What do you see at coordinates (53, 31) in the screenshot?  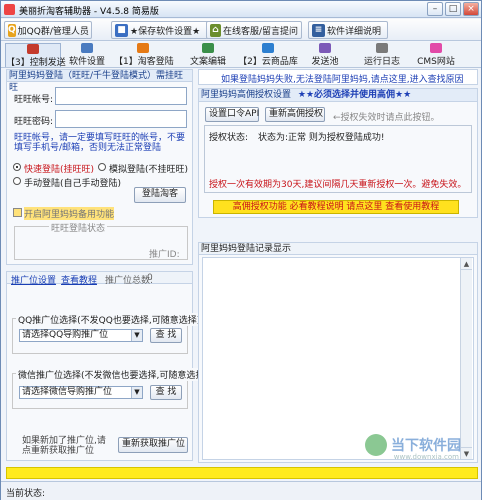 I see `qq-group-label: 加QQ群/管理人员` at bounding box center [53, 31].